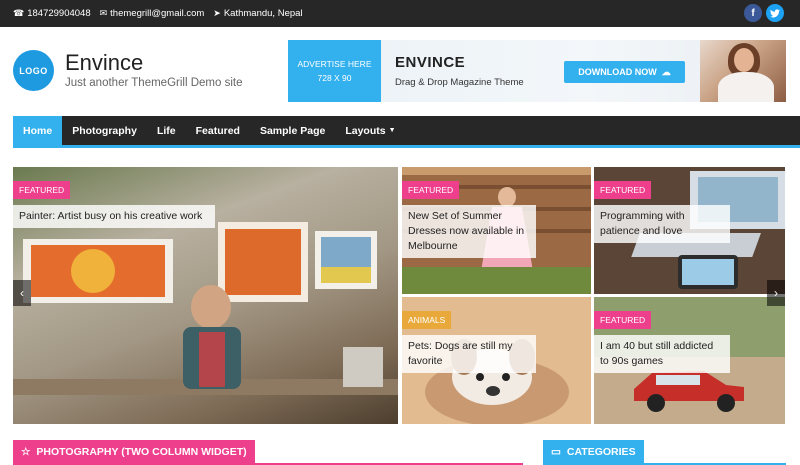 This screenshot has width=800, height=465. I want to click on email-text: themegrill@gmail.com, so click(157, 13).